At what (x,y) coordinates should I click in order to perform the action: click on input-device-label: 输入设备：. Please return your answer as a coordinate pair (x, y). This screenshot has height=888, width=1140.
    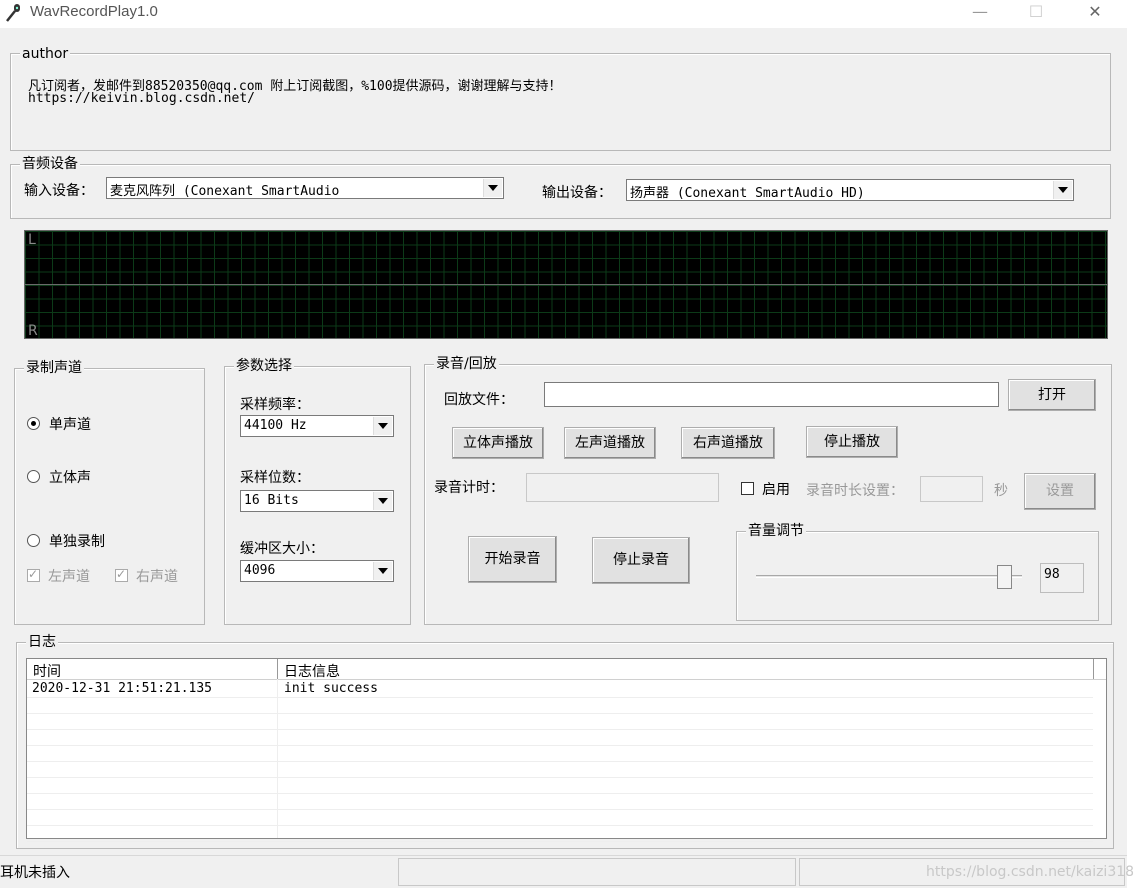
    Looking at the image, I should click on (59, 191).